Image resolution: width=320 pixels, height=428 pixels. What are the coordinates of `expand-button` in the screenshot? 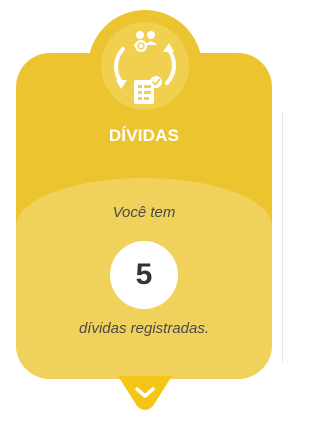 It's located at (145, 393).